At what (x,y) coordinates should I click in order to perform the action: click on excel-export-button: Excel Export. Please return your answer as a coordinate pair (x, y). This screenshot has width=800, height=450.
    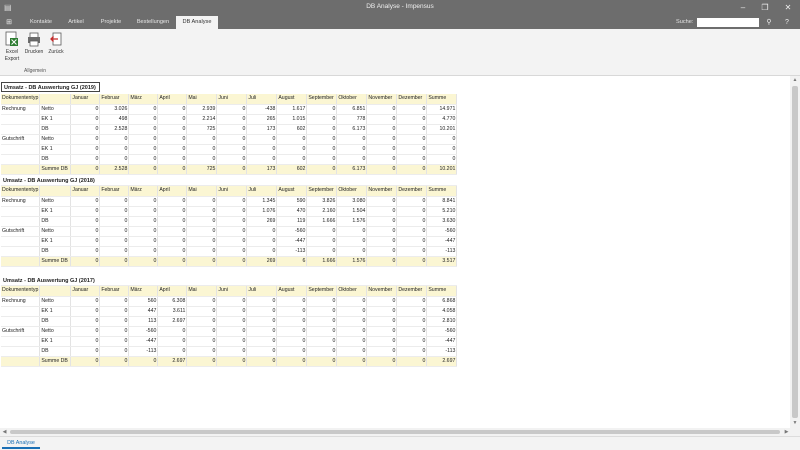
    Looking at the image, I should click on (12, 46).